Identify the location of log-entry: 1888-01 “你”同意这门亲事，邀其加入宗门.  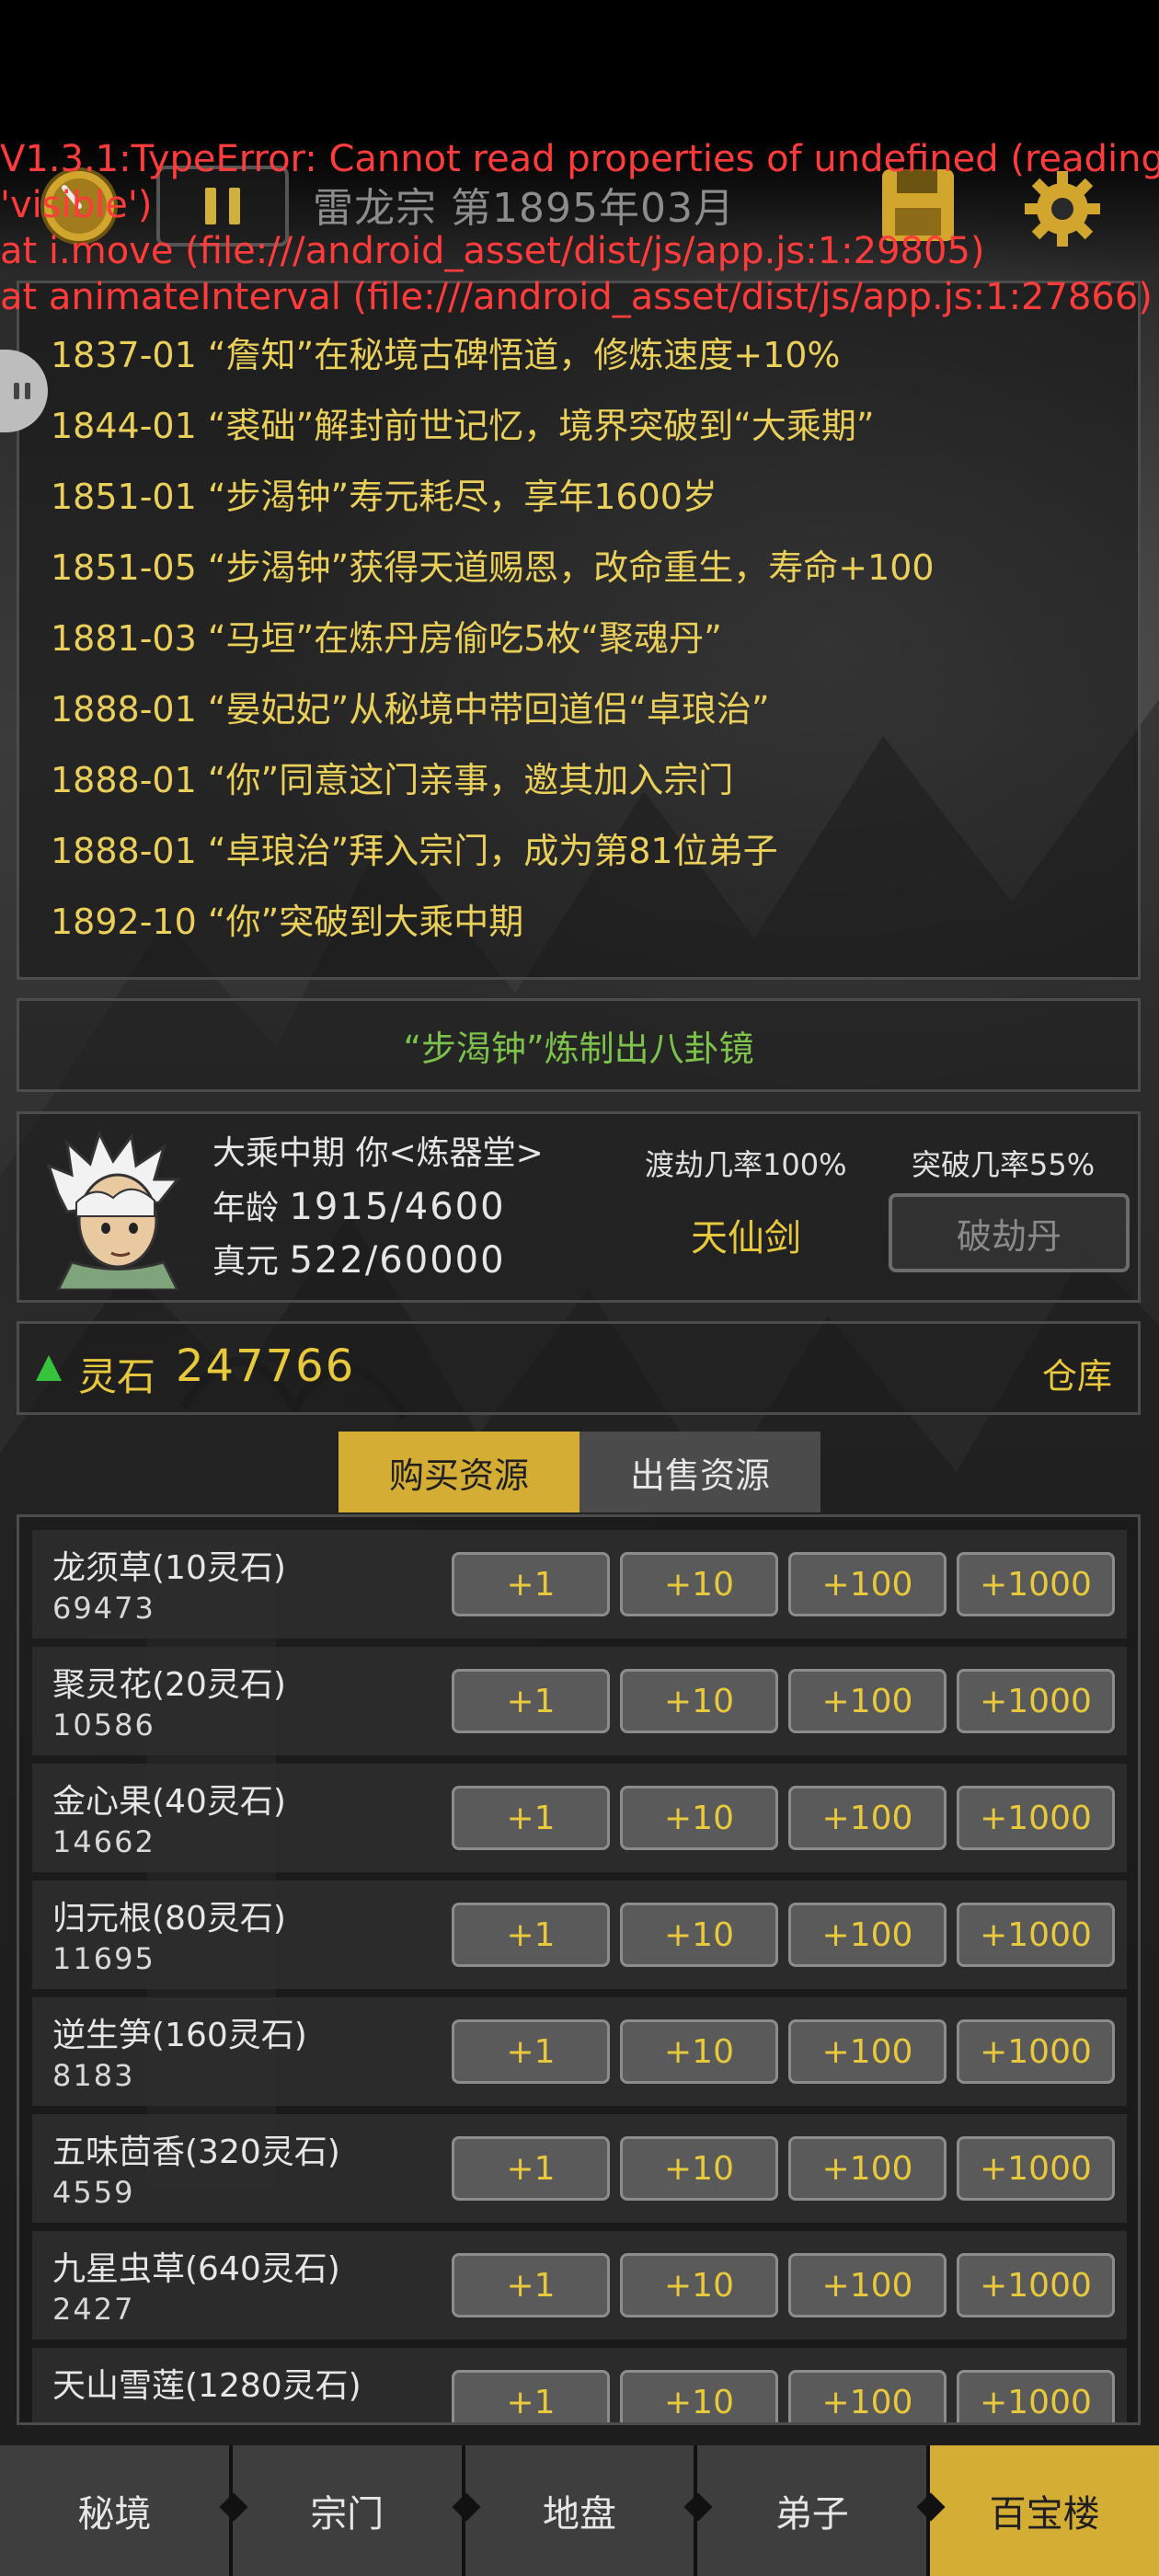
(392, 780).